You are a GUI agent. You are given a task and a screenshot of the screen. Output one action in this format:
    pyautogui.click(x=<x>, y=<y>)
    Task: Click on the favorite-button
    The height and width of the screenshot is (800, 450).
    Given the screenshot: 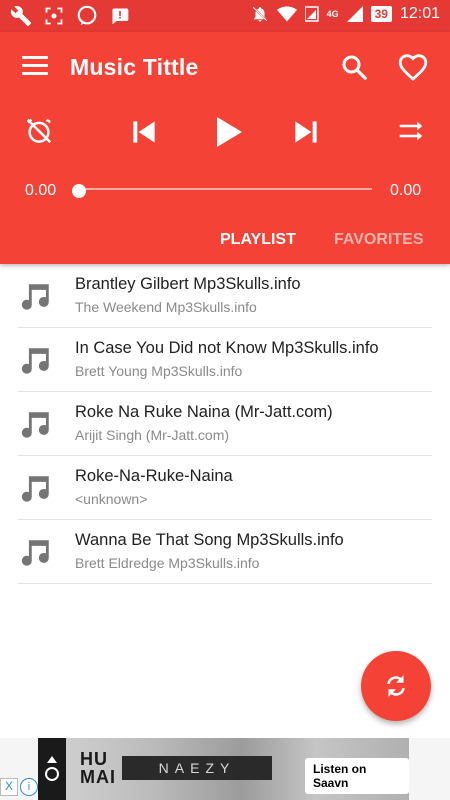 What is the action you would take?
    pyautogui.click(x=413, y=67)
    